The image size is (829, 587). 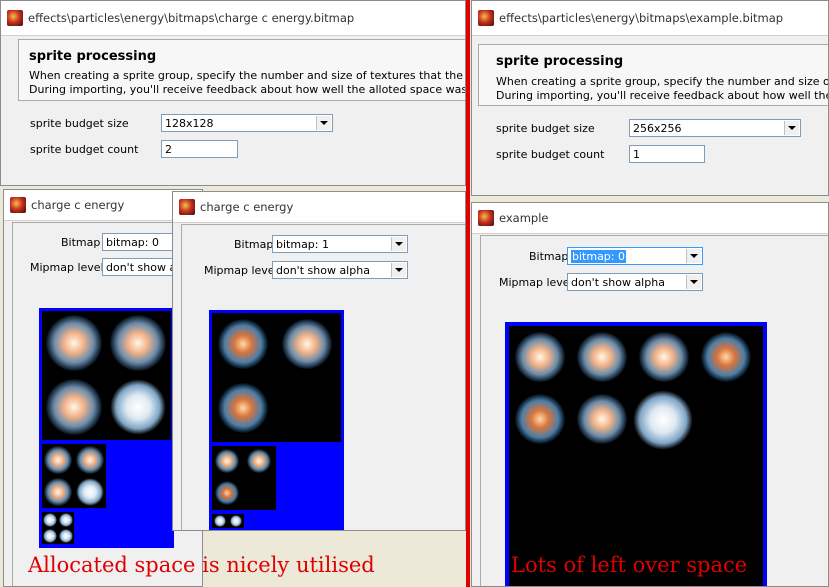 I want to click on sprite-budget-count-field: 2, so click(x=199, y=149).